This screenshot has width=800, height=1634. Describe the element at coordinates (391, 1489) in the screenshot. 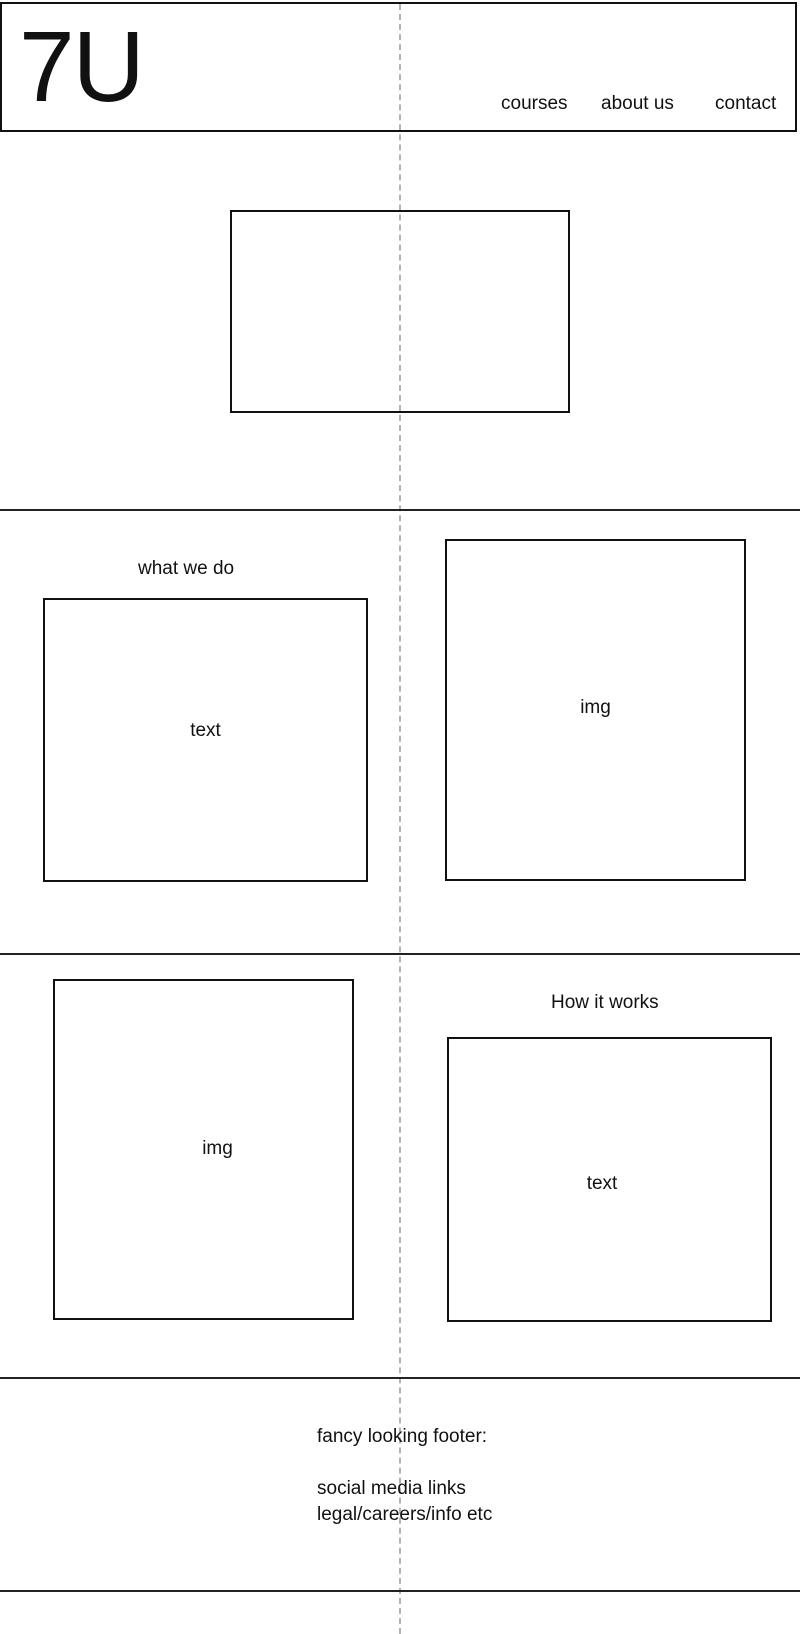

I see `footer-social-links: social media links` at that location.